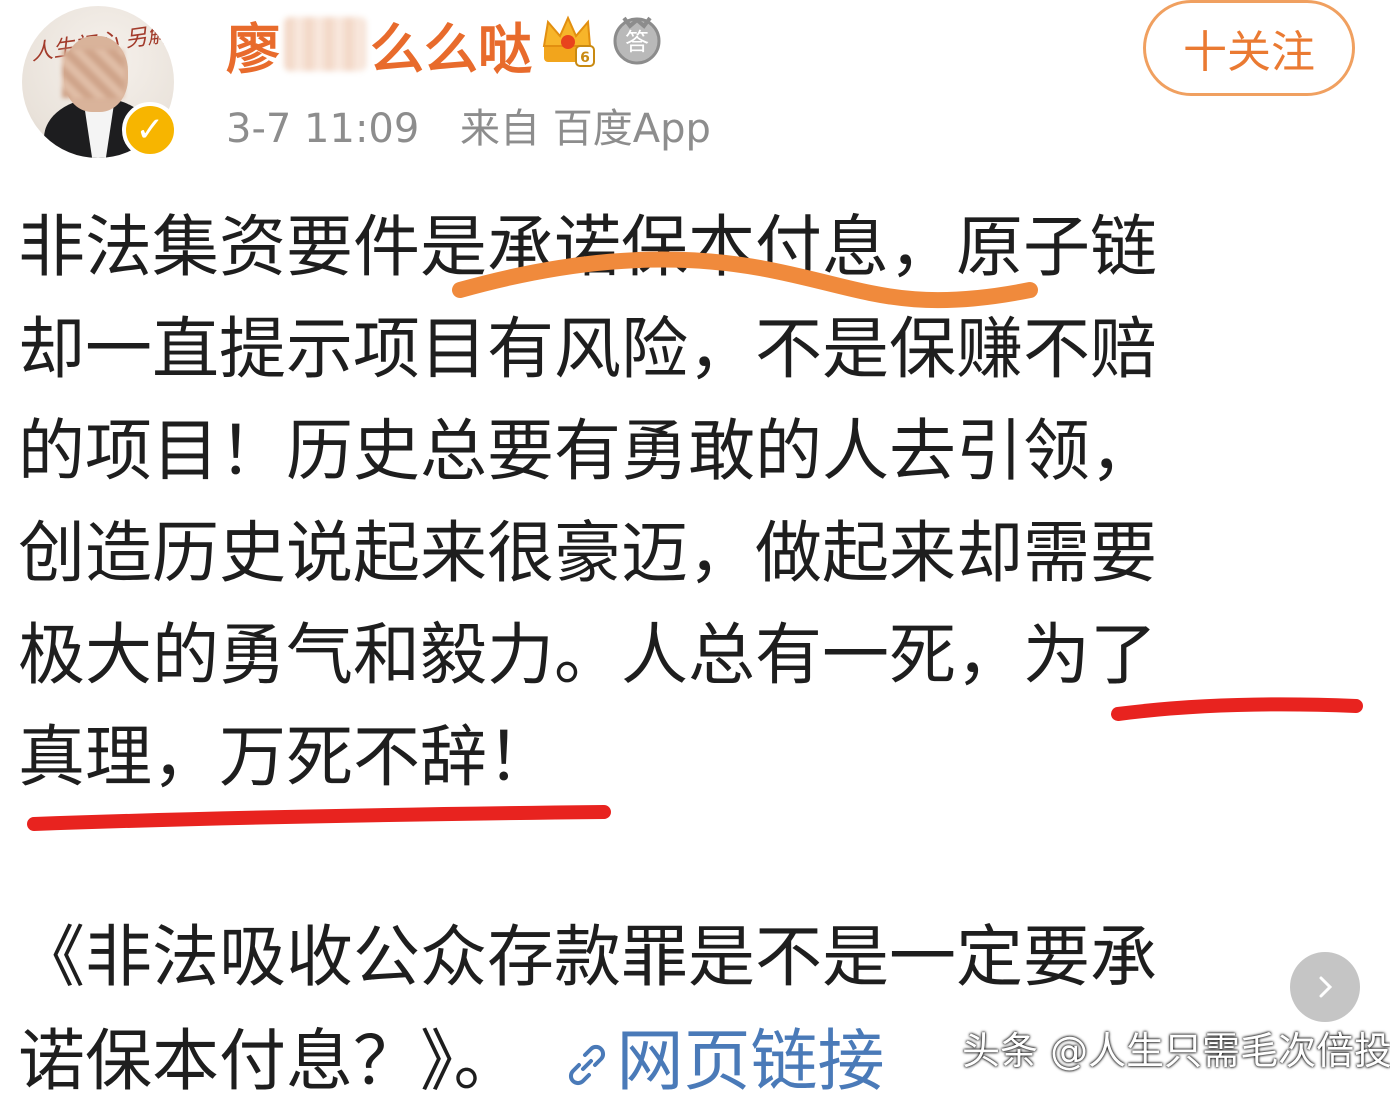 Image resolution: width=1390 pixels, height=1113 pixels. I want to click on post-line: 真理，万死不辞！, so click(286, 757).